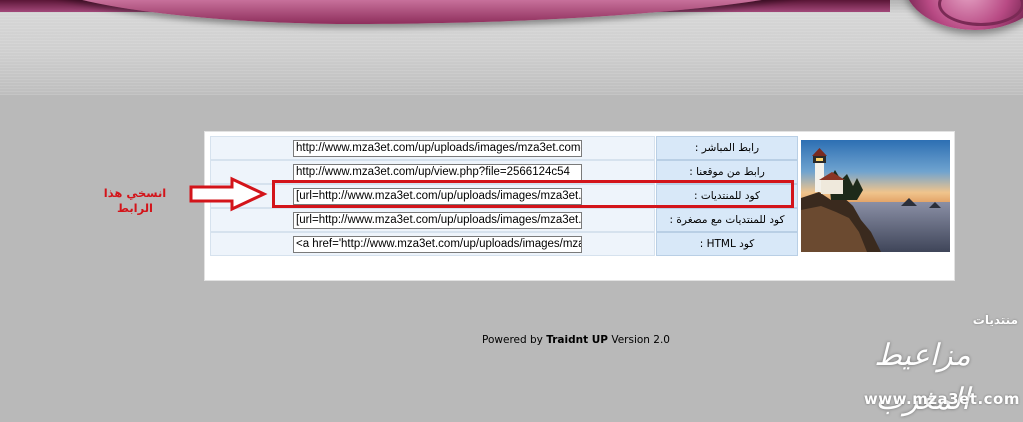 Image resolution: width=1023 pixels, height=422 pixels. Describe the element at coordinates (727, 244) in the screenshot. I see `html-code-label: كود HTML :` at that location.